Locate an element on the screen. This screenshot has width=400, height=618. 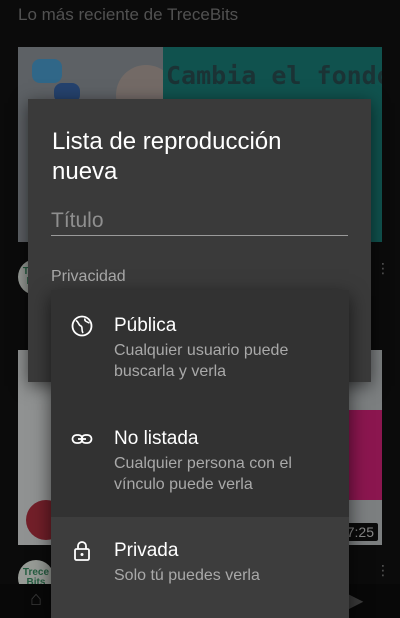
option-title: Pública is located at coordinates (145, 325).